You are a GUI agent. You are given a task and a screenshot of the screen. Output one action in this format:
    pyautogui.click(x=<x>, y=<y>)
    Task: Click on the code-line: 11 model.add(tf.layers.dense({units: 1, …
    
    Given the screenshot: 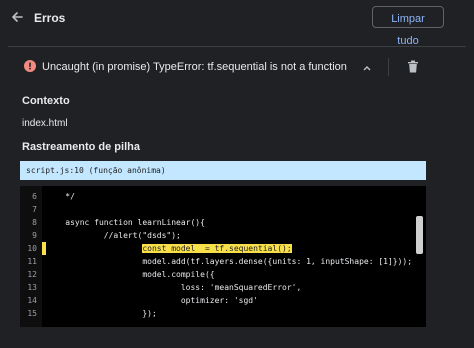 What is the action you would take?
    pyautogui.click(x=218, y=261)
    